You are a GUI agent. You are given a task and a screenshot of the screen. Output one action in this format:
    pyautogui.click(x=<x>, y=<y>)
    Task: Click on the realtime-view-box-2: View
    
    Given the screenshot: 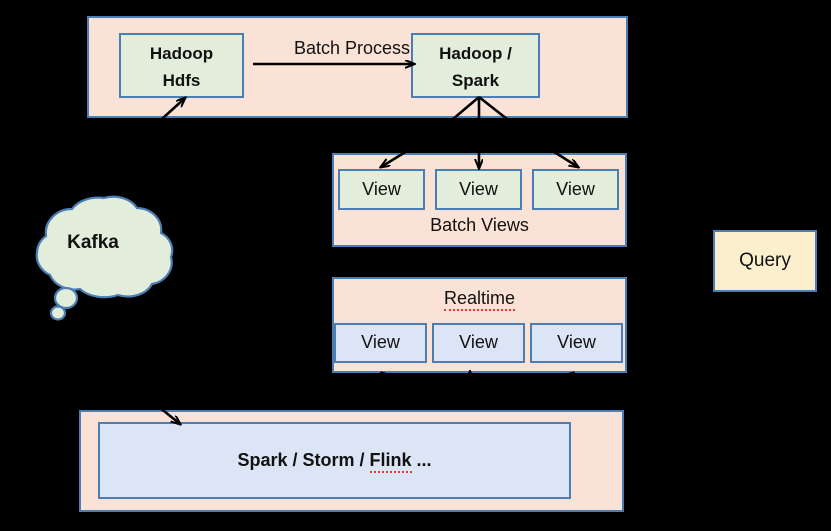 What is the action you would take?
    pyautogui.click(x=478, y=343)
    